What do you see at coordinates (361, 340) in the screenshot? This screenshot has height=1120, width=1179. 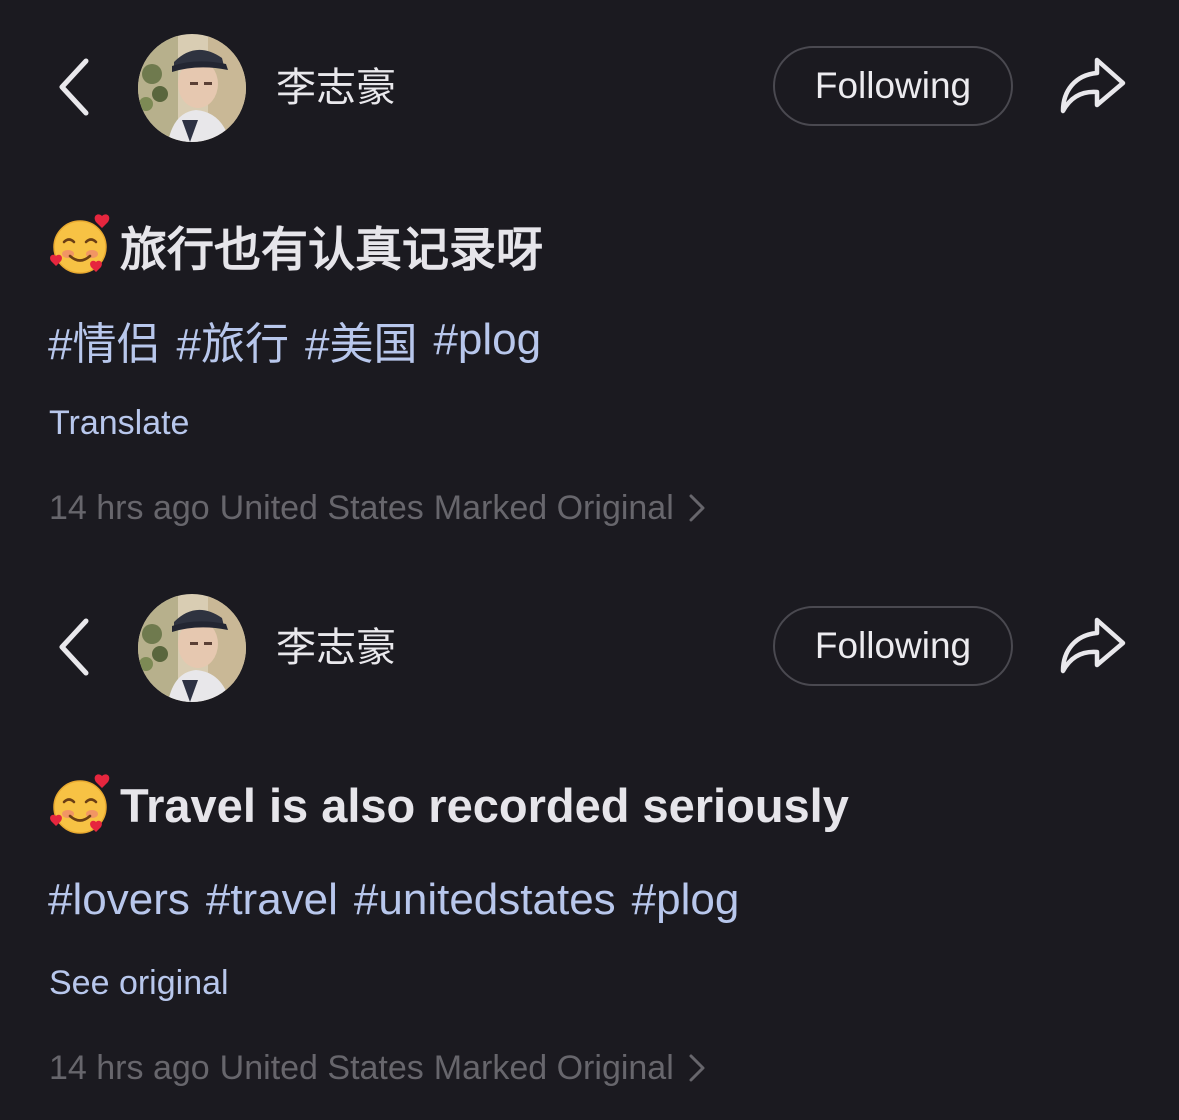 I see `hashtag: #美国` at bounding box center [361, 340].